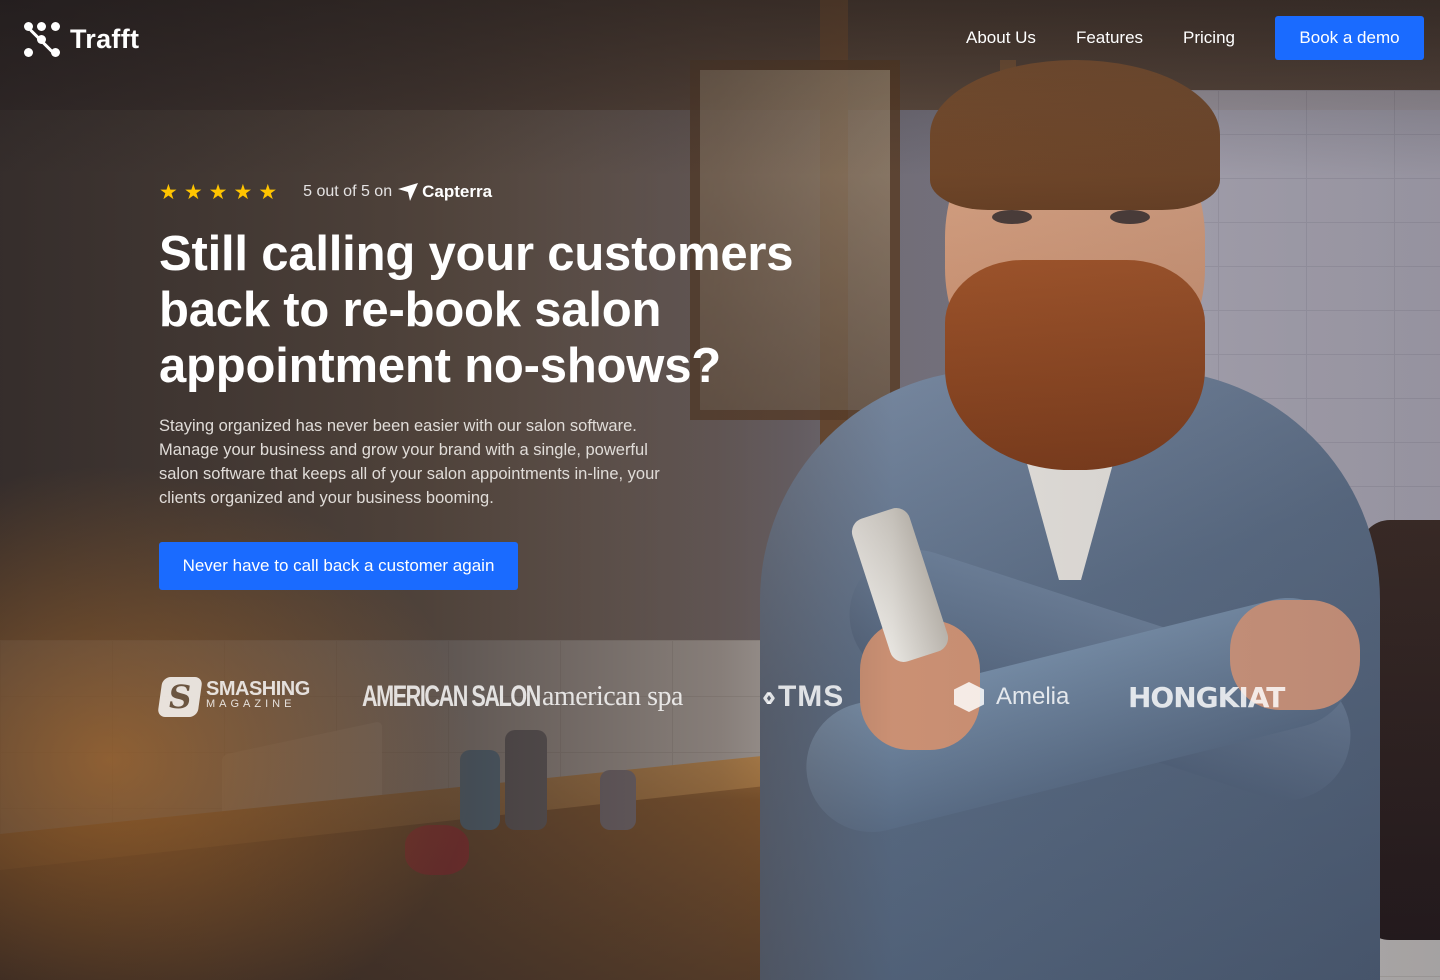  What do you see at coordinates (1001, 38) in the screenshot?
I see `nav-about-us: About Us` at bounding box center [1001, 38].